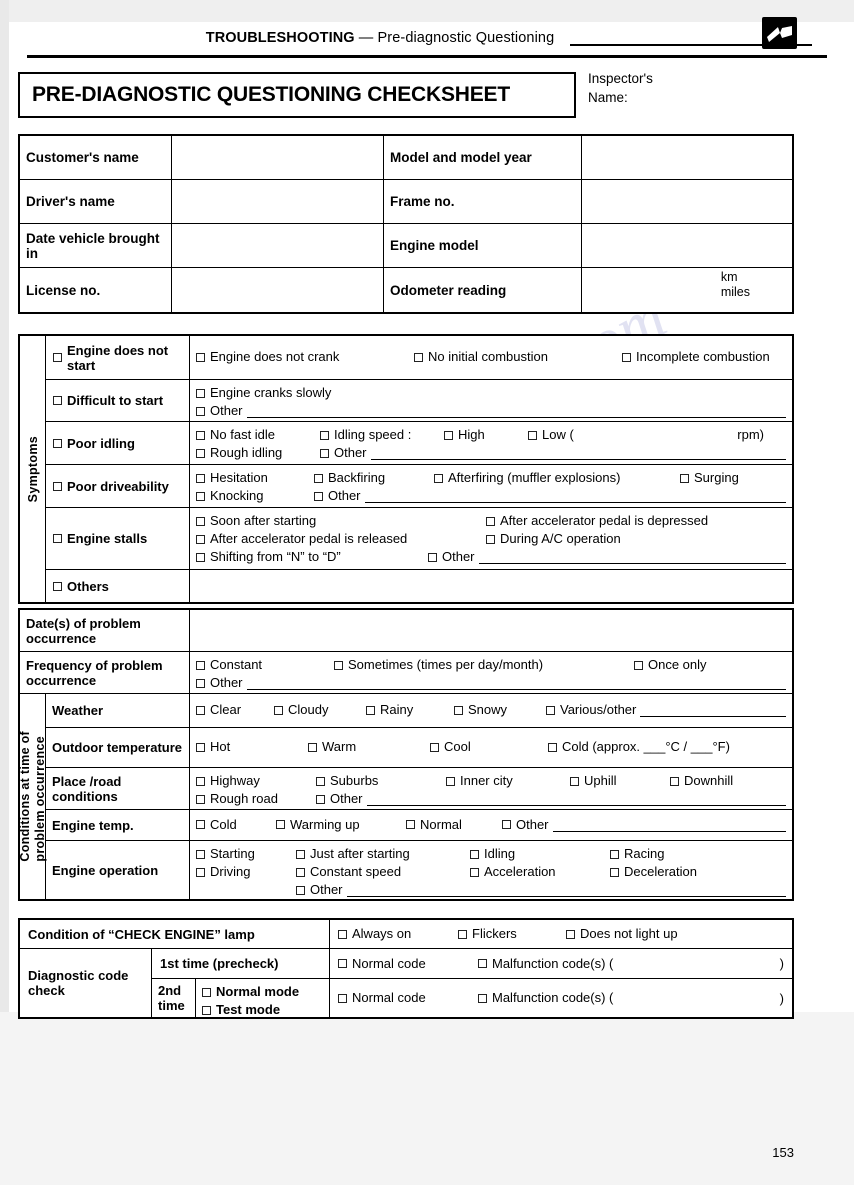 The height and width of the screenshot is (1185, 854). Describe the element at coordinates (637, 854) in the screenshot. I see `option-racing: Racing` at that location.